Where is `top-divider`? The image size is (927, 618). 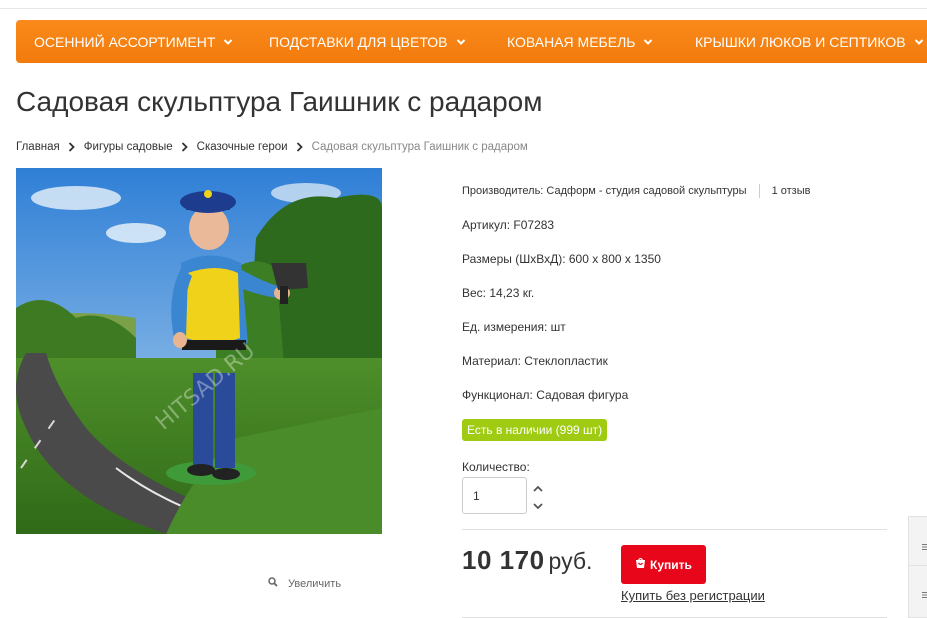
top-divider is located at coordinates (463, 8).